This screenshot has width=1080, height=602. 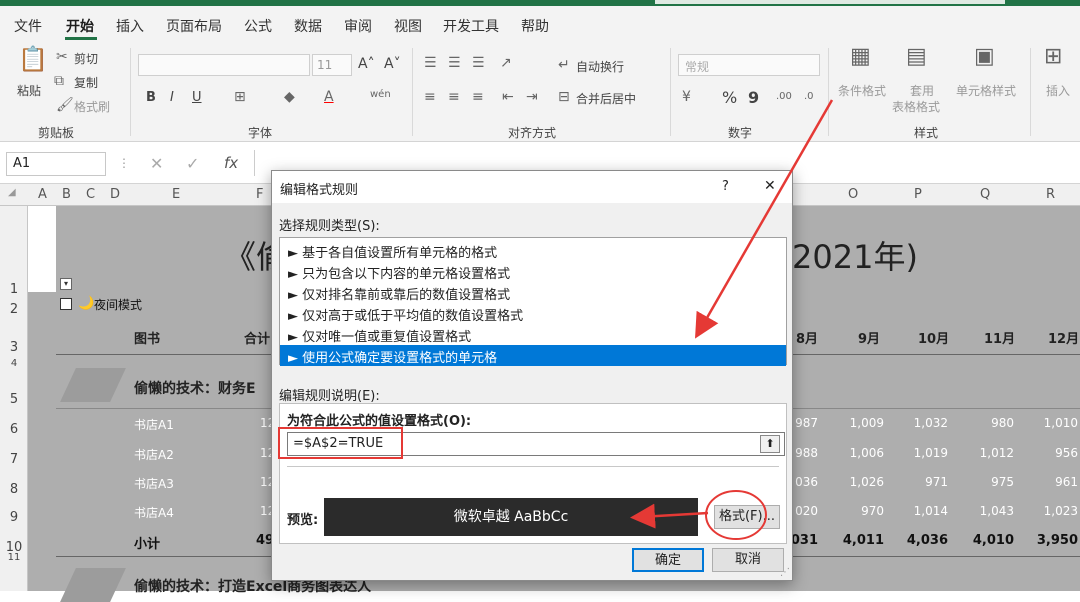 What do you see at coordinates (764, 219) in the screenshot?
I see `annotation-arrow-to-rule` at bounding box center [764, 219].